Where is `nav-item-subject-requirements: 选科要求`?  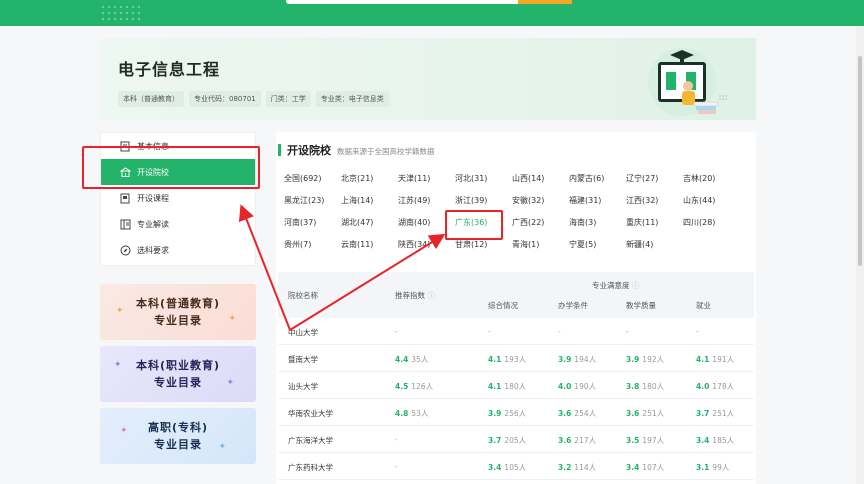 nav-item-subject-requirements: 选科要求 is located at coordinates (178, 250).